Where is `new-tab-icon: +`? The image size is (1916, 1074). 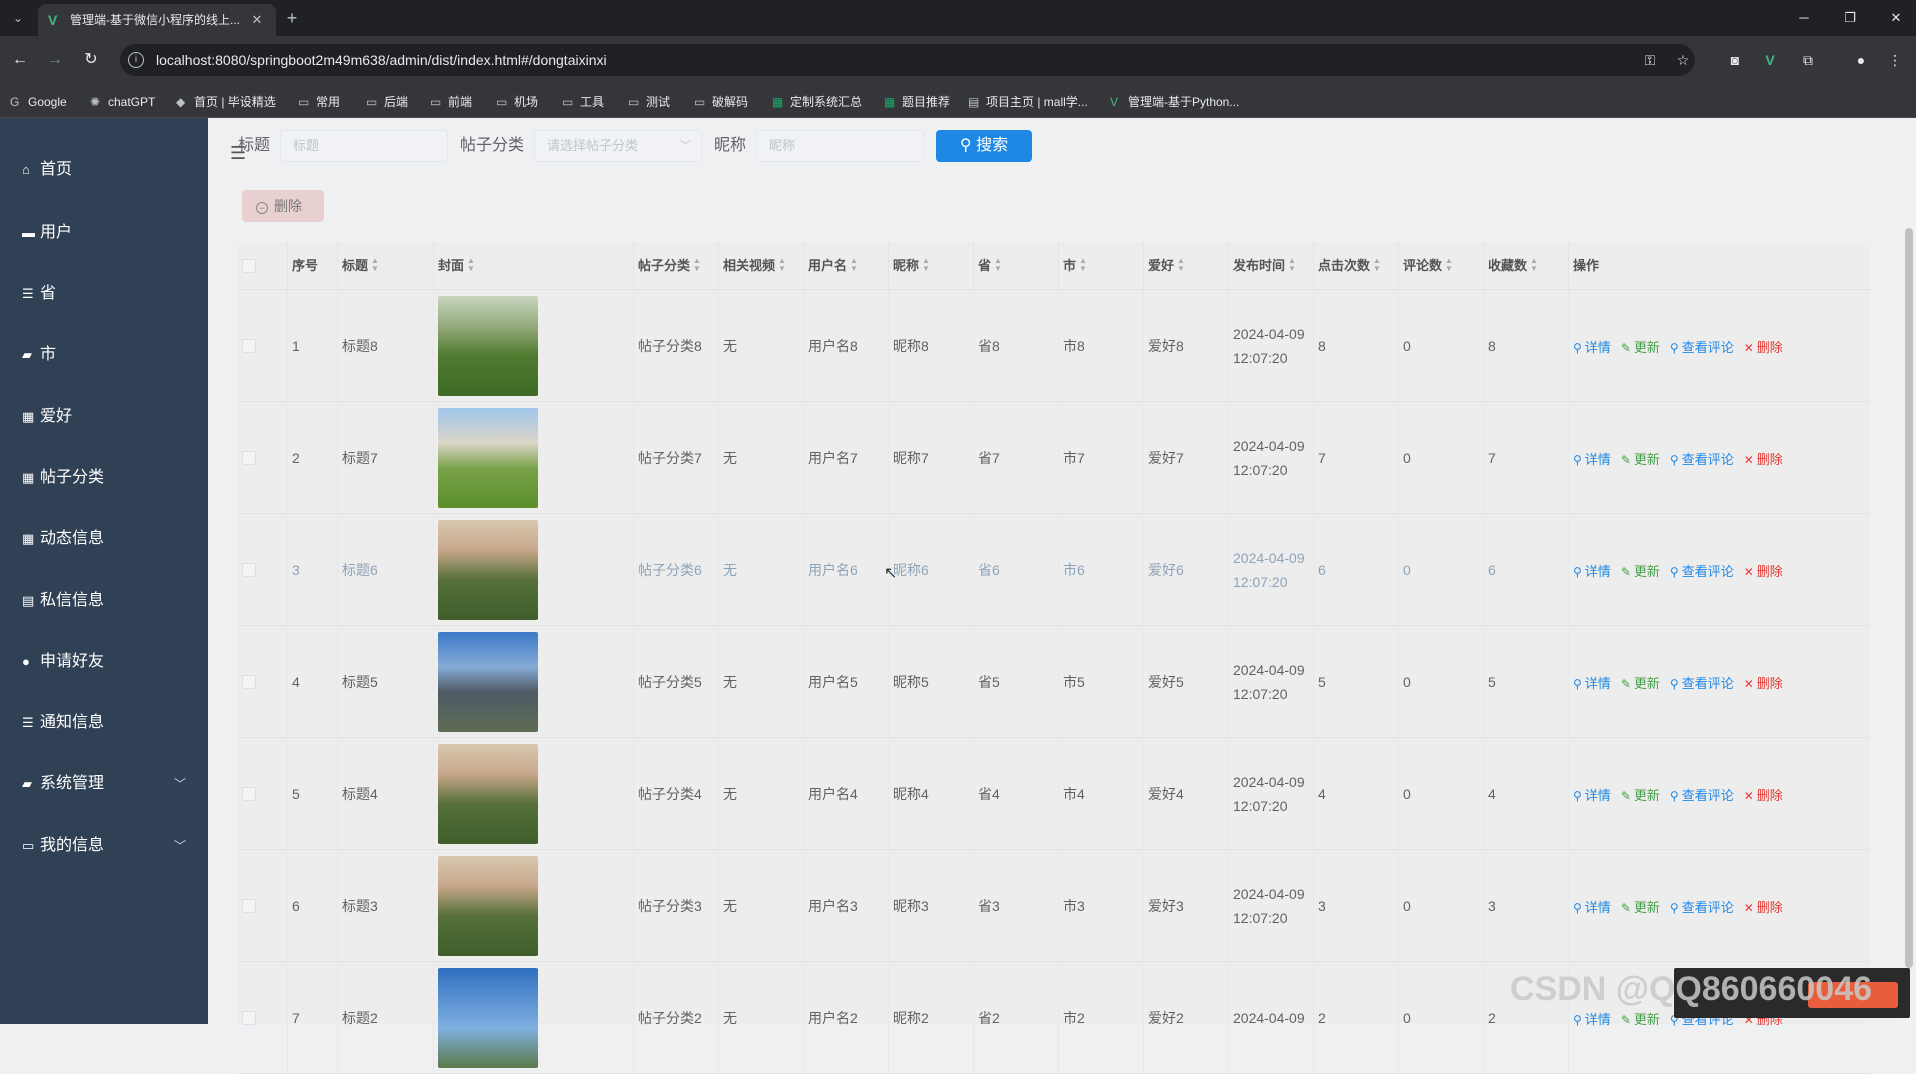
new-tab-icon: + is located at coordinates (292, 18).